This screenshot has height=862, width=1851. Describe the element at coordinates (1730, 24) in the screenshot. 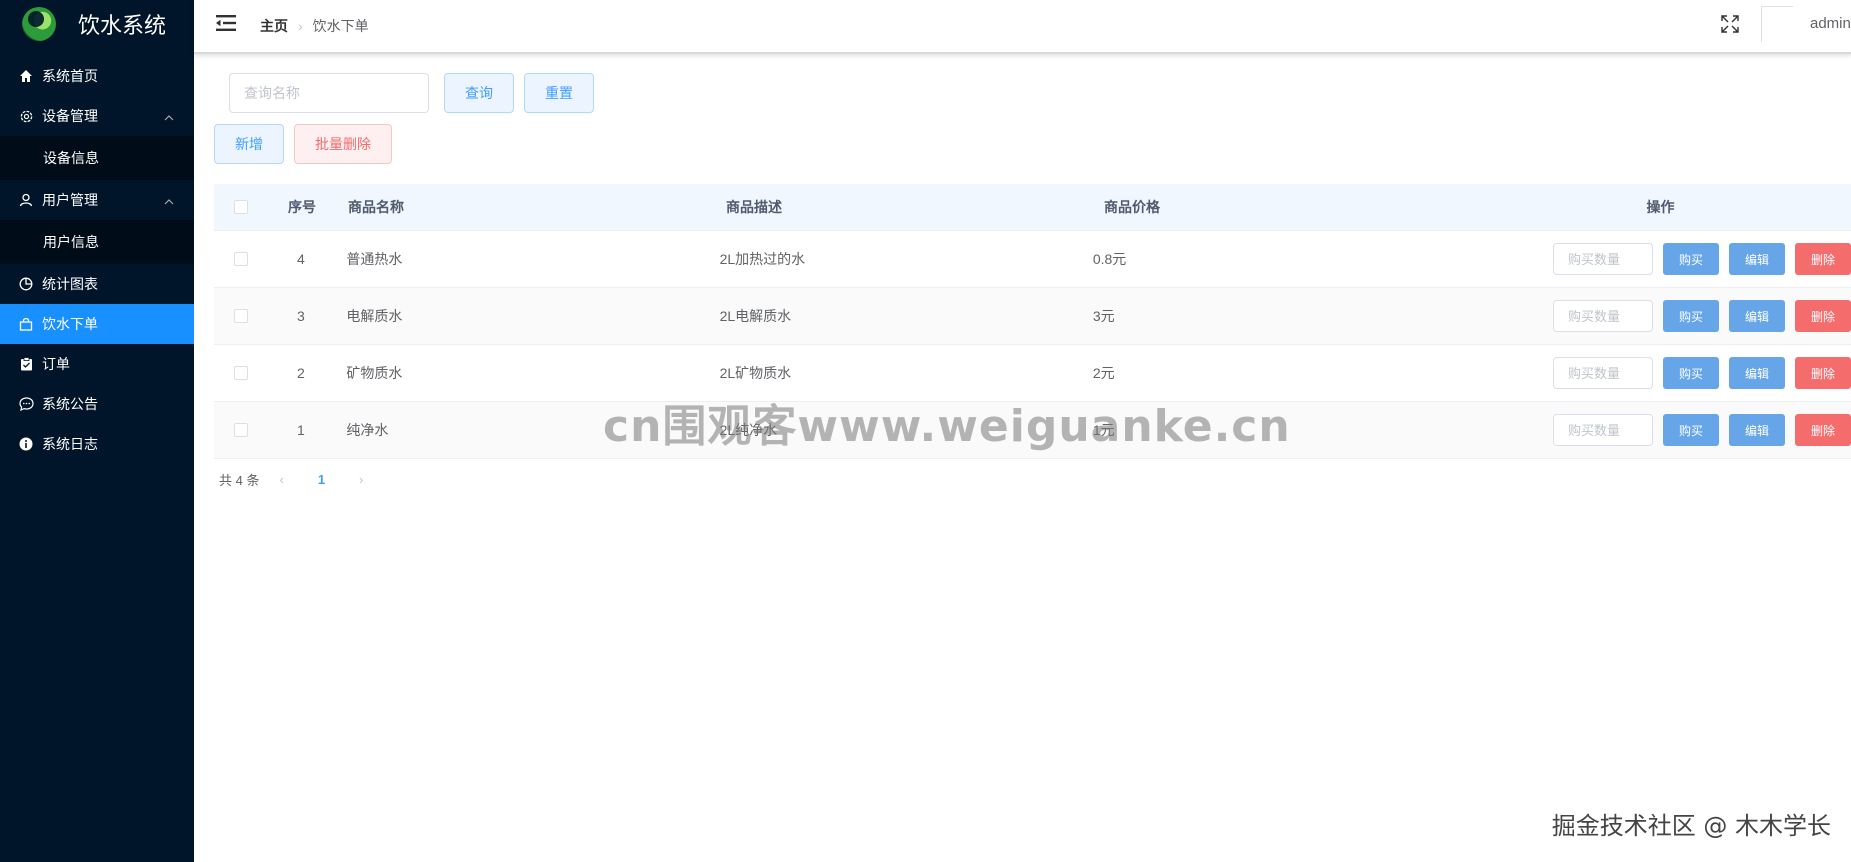

I see `fullscreen-icon` at that location.